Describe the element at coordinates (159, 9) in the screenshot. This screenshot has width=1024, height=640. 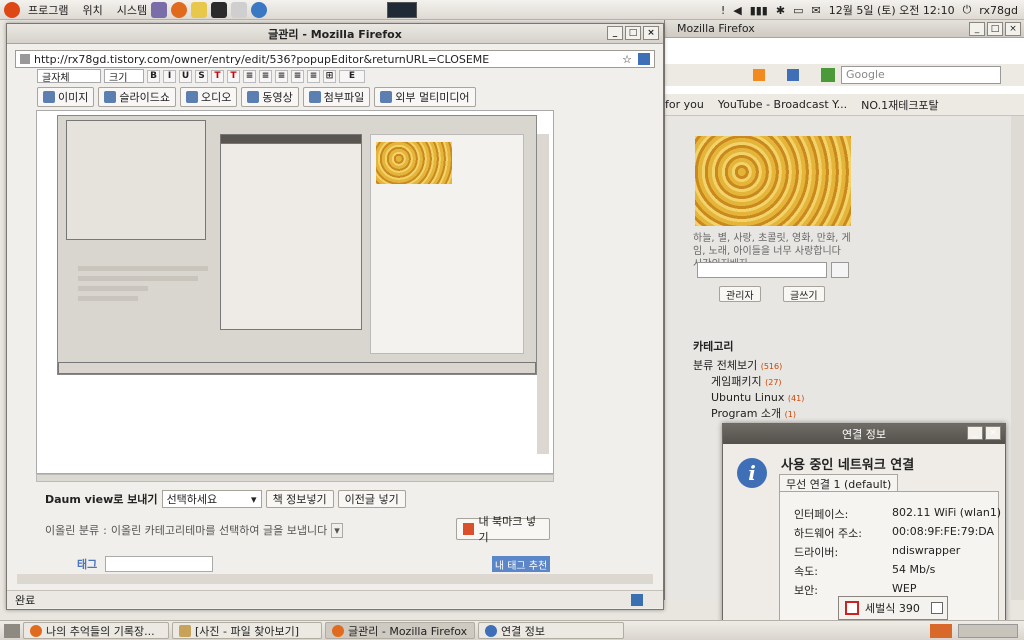
I see `pidgin-launcher-icon` at that location.